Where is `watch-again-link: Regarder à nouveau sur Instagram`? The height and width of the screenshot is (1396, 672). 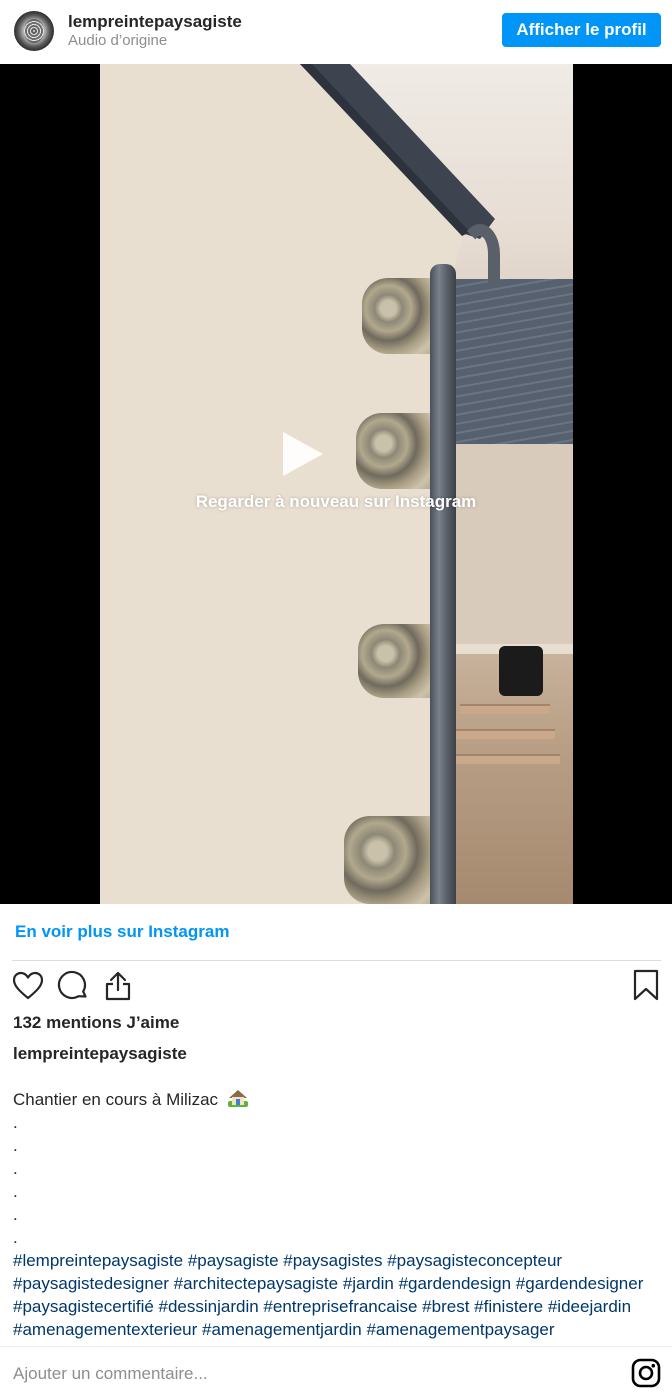
watch-again-link: Regarder à nouveau sur Instagram is located at coordinates (336, 502).